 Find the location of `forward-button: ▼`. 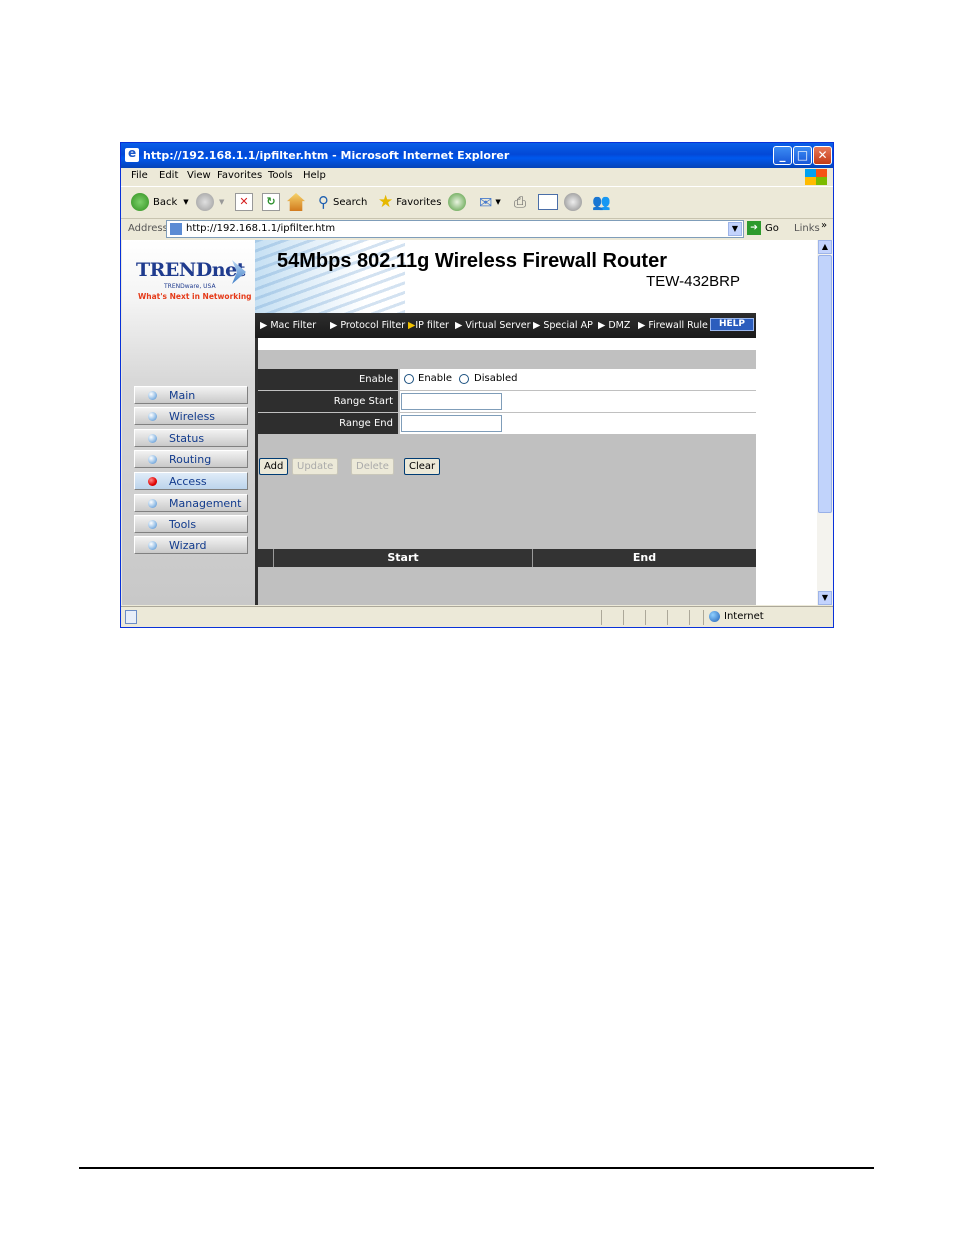

forward-button: ▼ is located at coordinates (210, 202).